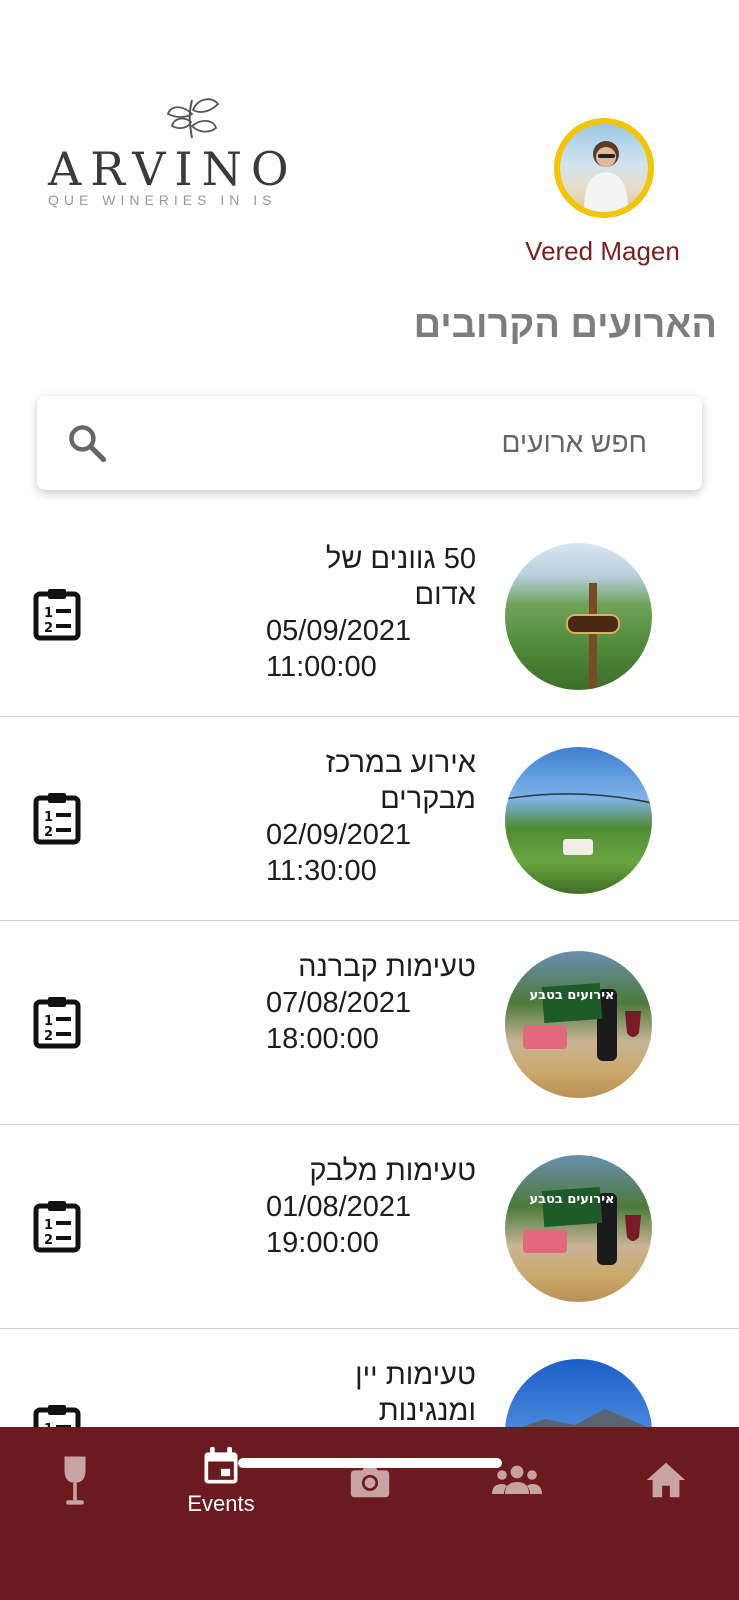 This screenshot has height=1600, width=739. What do you see at coordinates (400, 781) in the screenshot?
I see `event-title: אירוע במרכז מבקרים` at bounding box center [400, 781].